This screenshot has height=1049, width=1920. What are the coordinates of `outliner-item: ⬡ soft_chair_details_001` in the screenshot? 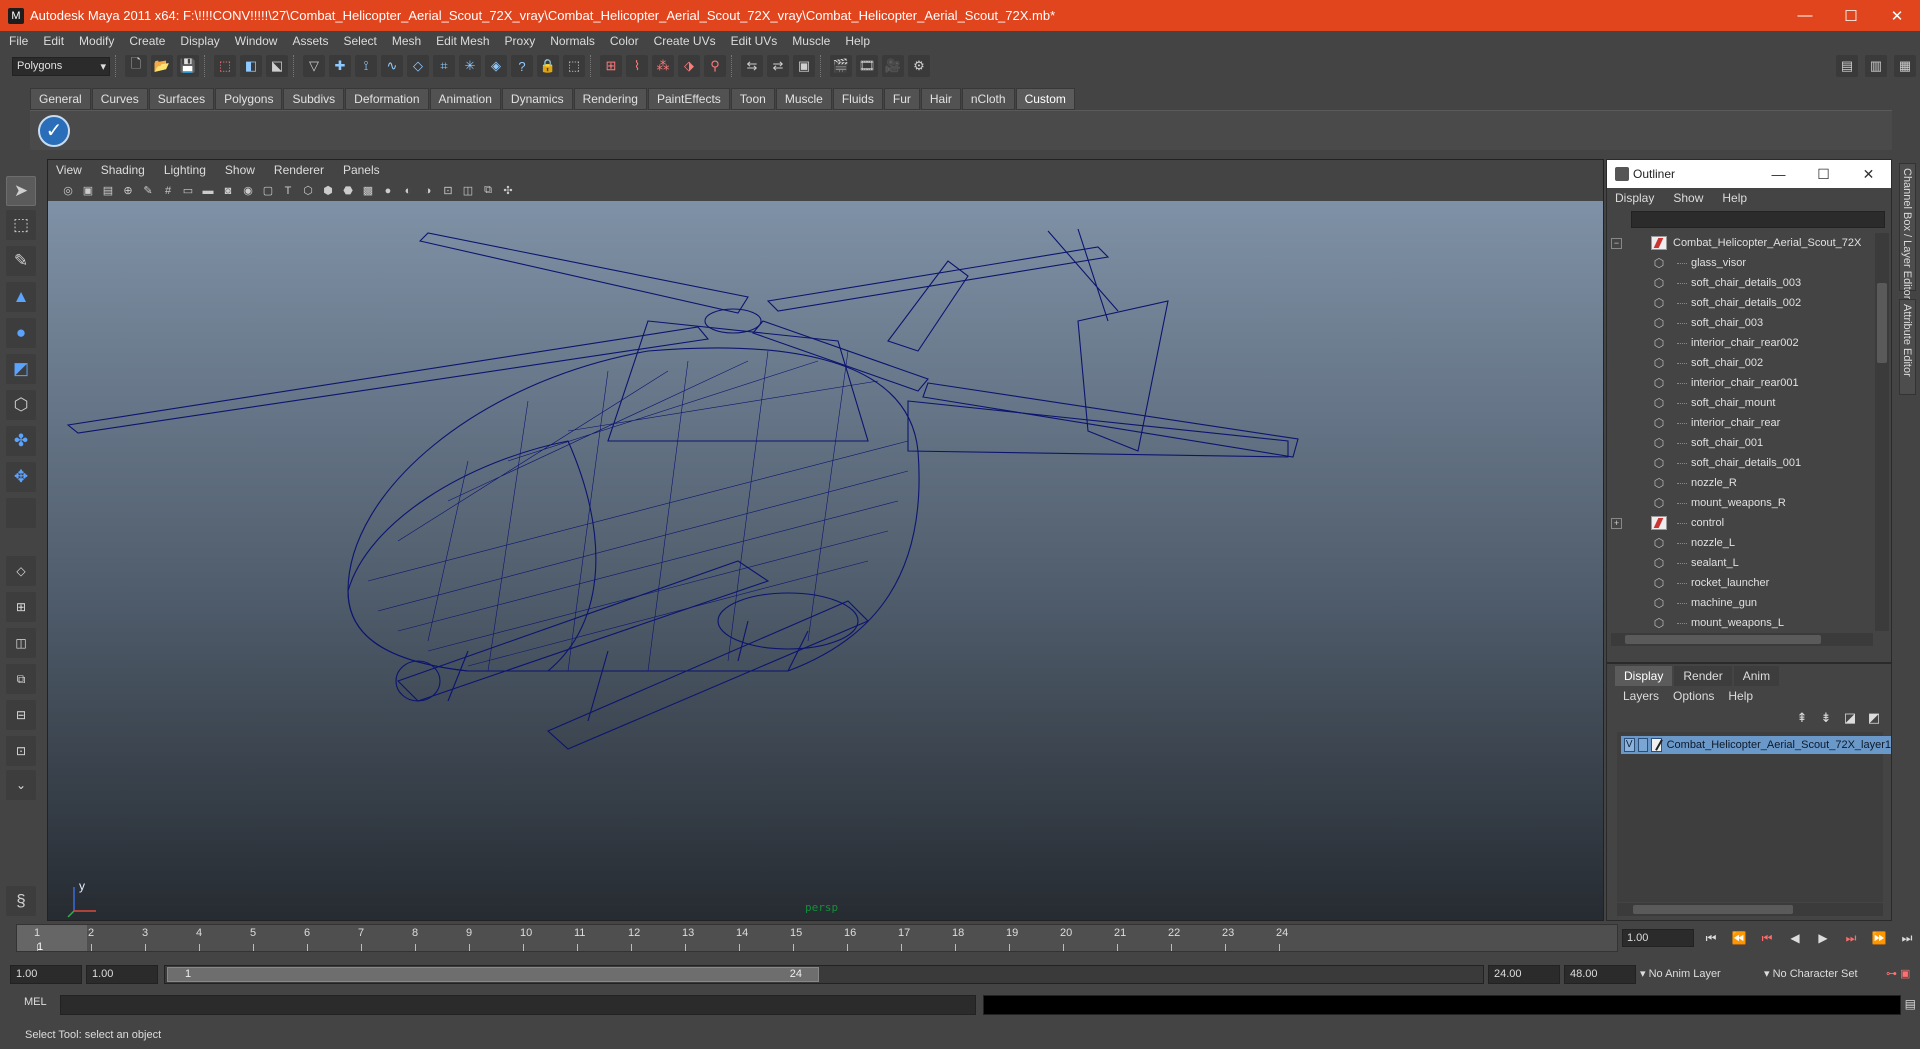 It's located at (1741, 463).